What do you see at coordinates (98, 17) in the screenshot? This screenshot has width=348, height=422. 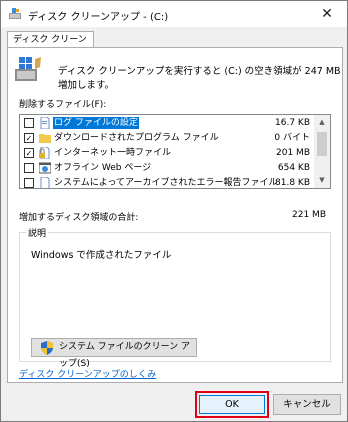 I see `window-title: ディスク クリーンアップ - (C:)` at bounding box center [98, 17].